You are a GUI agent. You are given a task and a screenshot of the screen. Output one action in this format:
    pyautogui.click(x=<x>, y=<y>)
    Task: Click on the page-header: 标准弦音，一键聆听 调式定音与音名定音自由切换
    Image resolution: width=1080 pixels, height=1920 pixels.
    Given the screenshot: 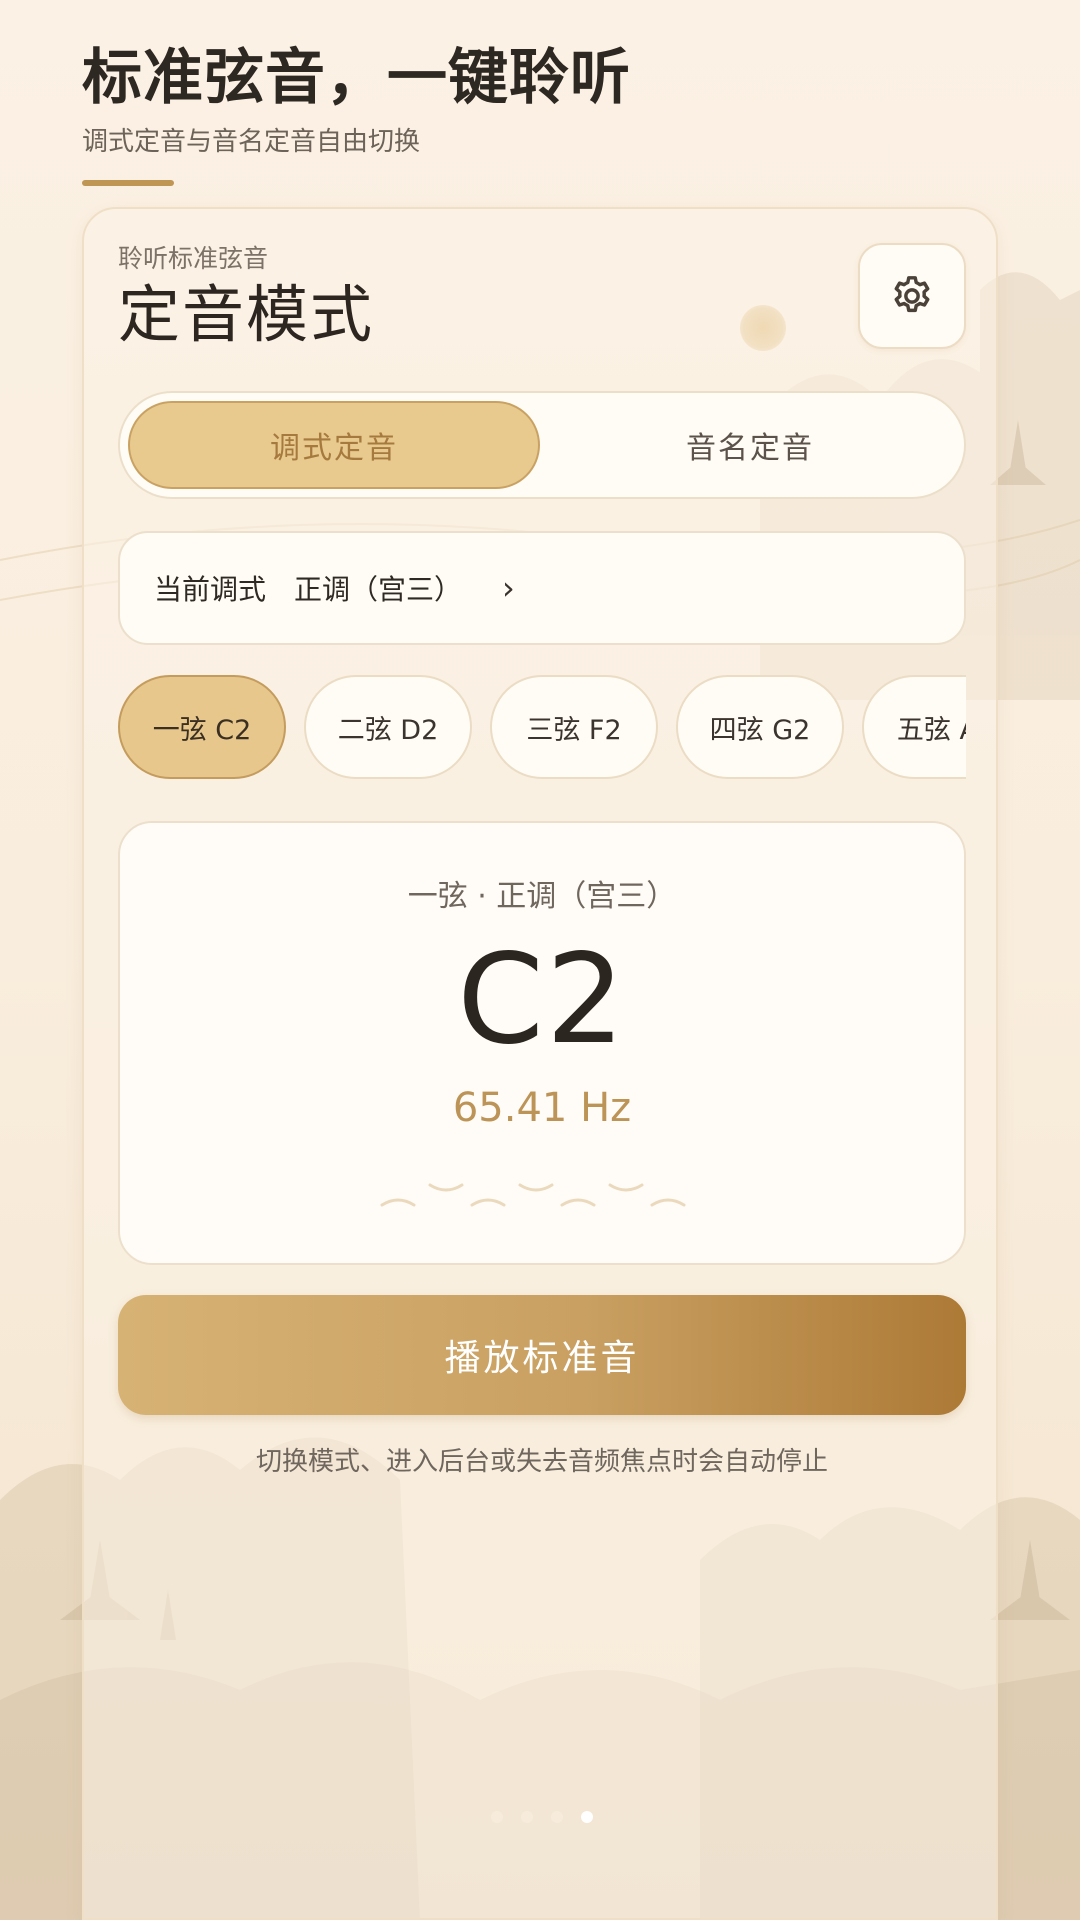 What is the action you would take?
    pyautogui.click(x=356, y=114)
    